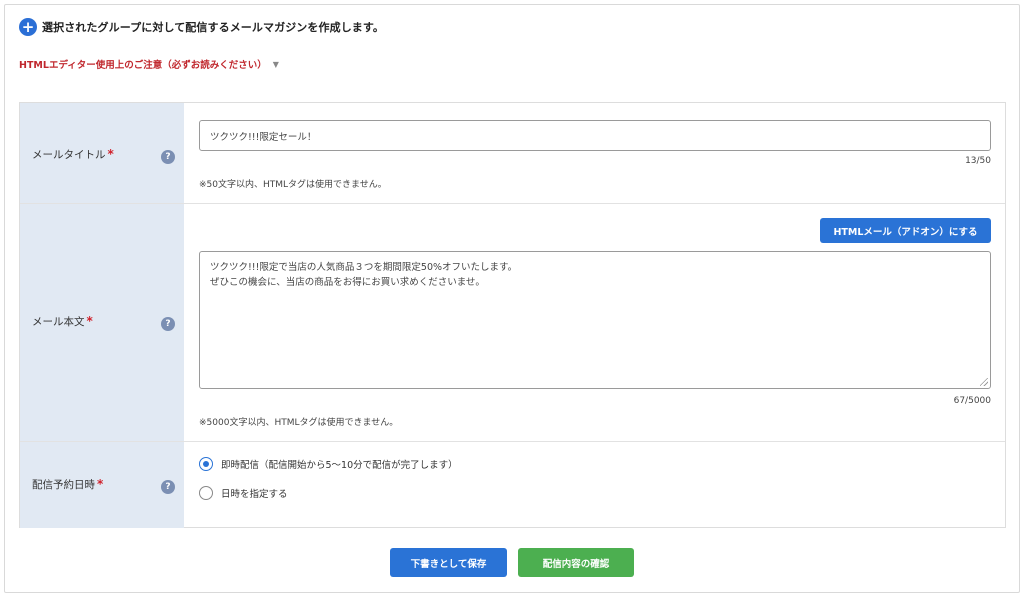 This screenshot has width=1024, height=597. I want to click on caret-down-icon: ▼, so click(275, 64).